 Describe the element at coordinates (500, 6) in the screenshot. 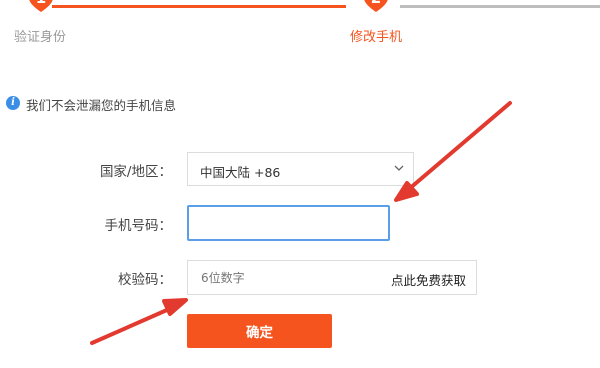

I see `progress-line-pending` at that location.